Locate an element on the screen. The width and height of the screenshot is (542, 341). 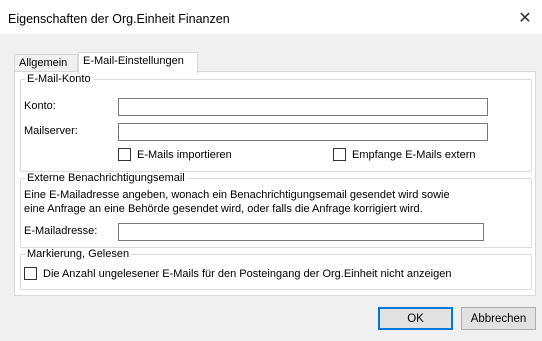
close-icon: ✕ is located at coordinates (525, 18).